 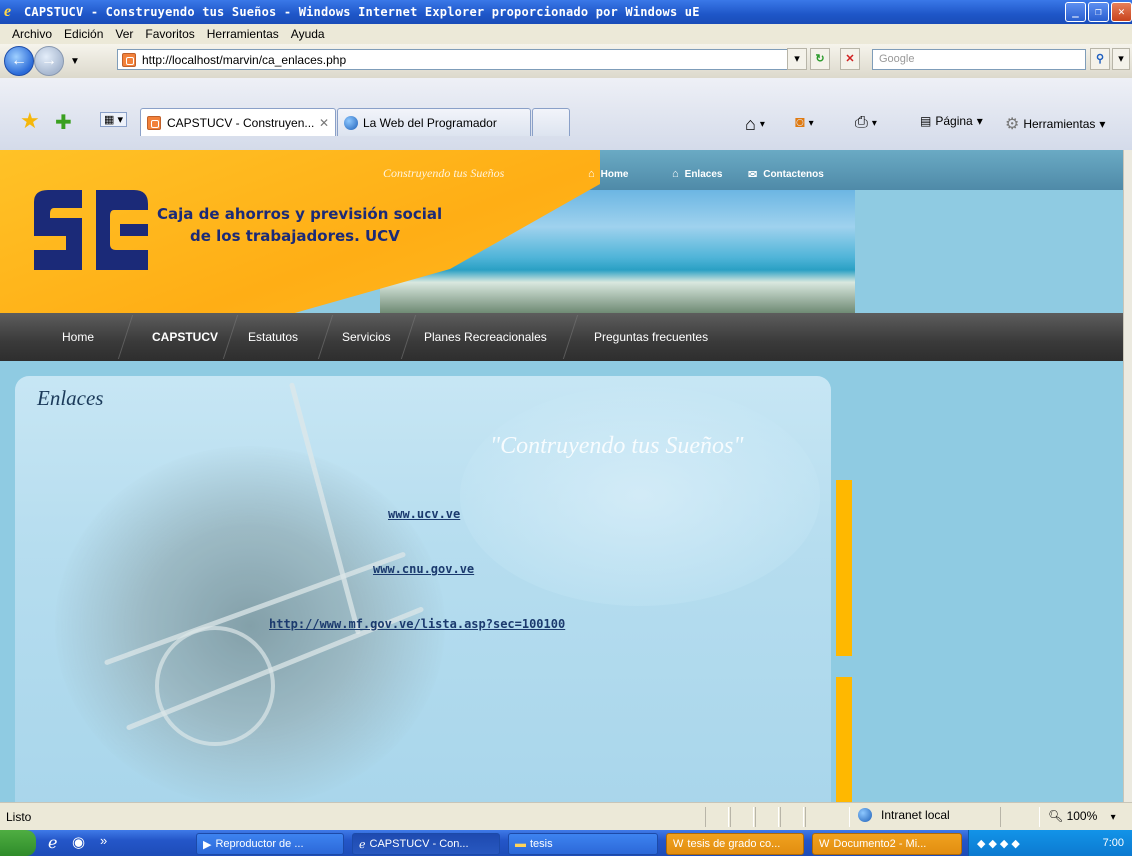 What do you see at coordinates (1113, 817) in the screenshot?
I see `zoom-dropdown-icon: ▾` at bounding box center [1113, 817].